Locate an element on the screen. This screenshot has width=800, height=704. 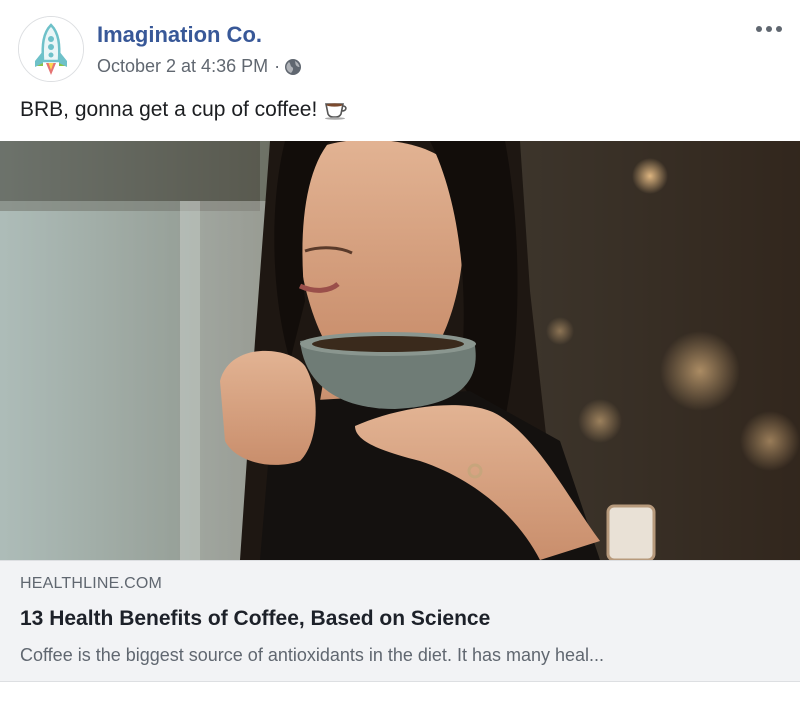
link-domain: HEALTHLINE.COM is located at coordinates (91, 583).